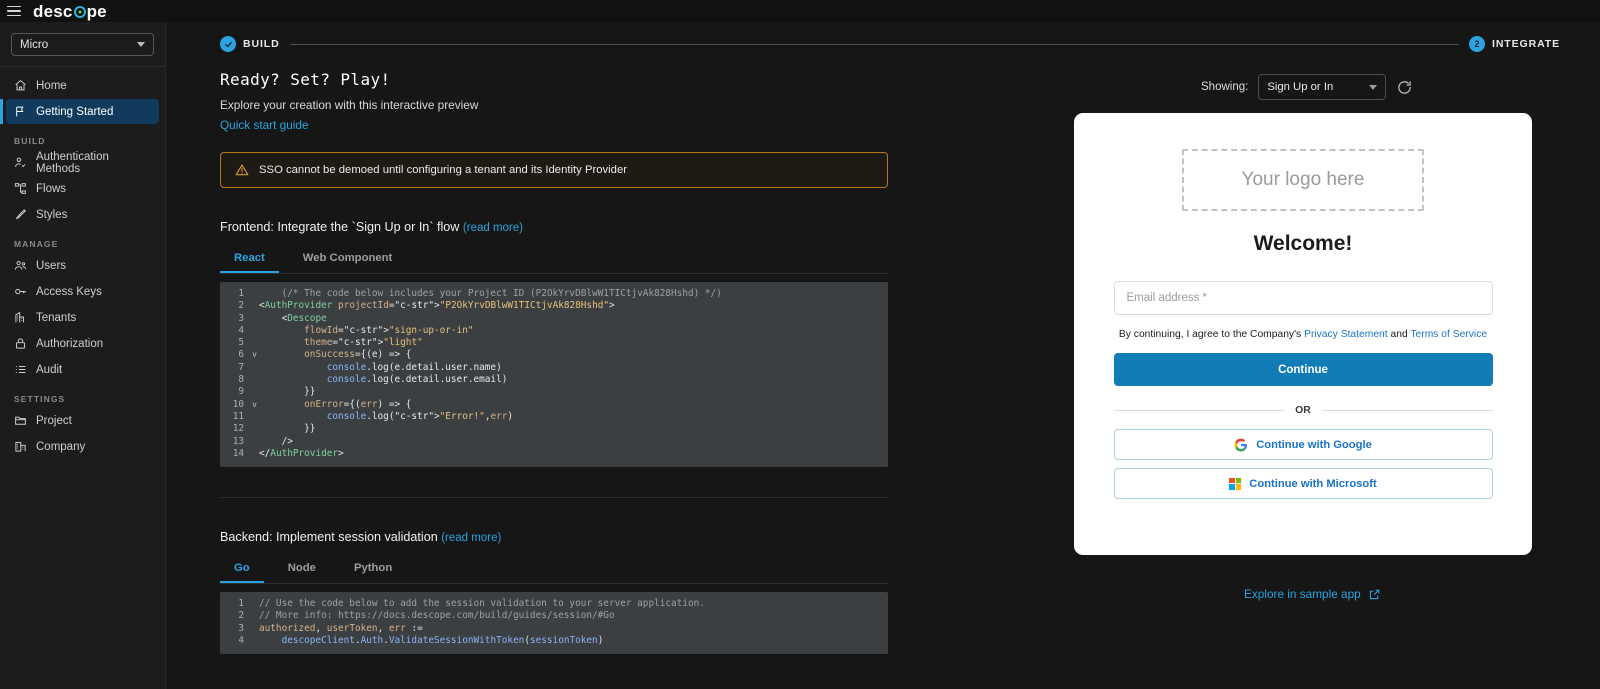 This screenshot has width=1600, height=689. What do you see at coordinates (471, 538) in the screenshot?
I see `backend-read-more-link: (read more)` at bounding box center [471, 538].